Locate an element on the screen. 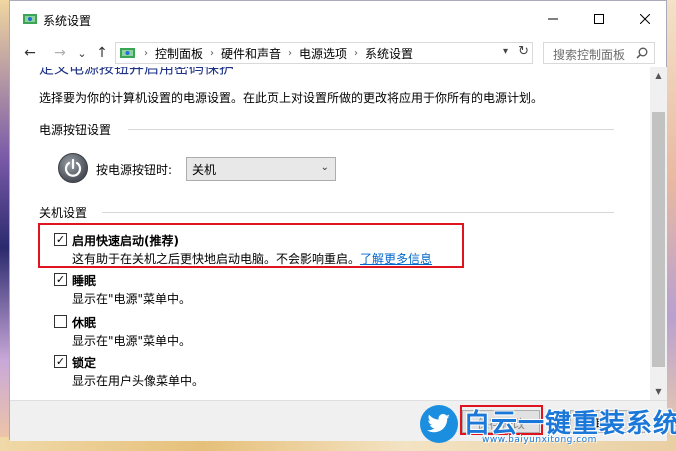 The height and width of the screenshot is (451, 676). group-title-shutdown: 关机设置 is located at coordinates (63, 213).